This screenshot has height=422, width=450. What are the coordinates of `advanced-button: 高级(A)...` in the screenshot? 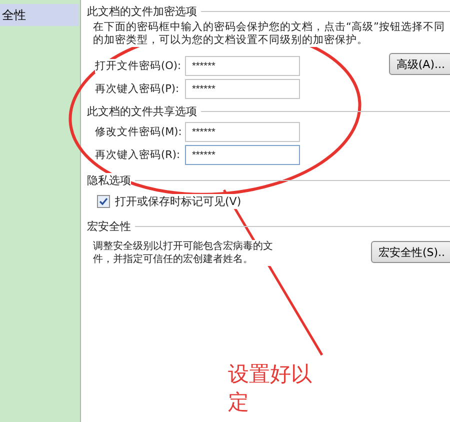 It's located at (419, 64).